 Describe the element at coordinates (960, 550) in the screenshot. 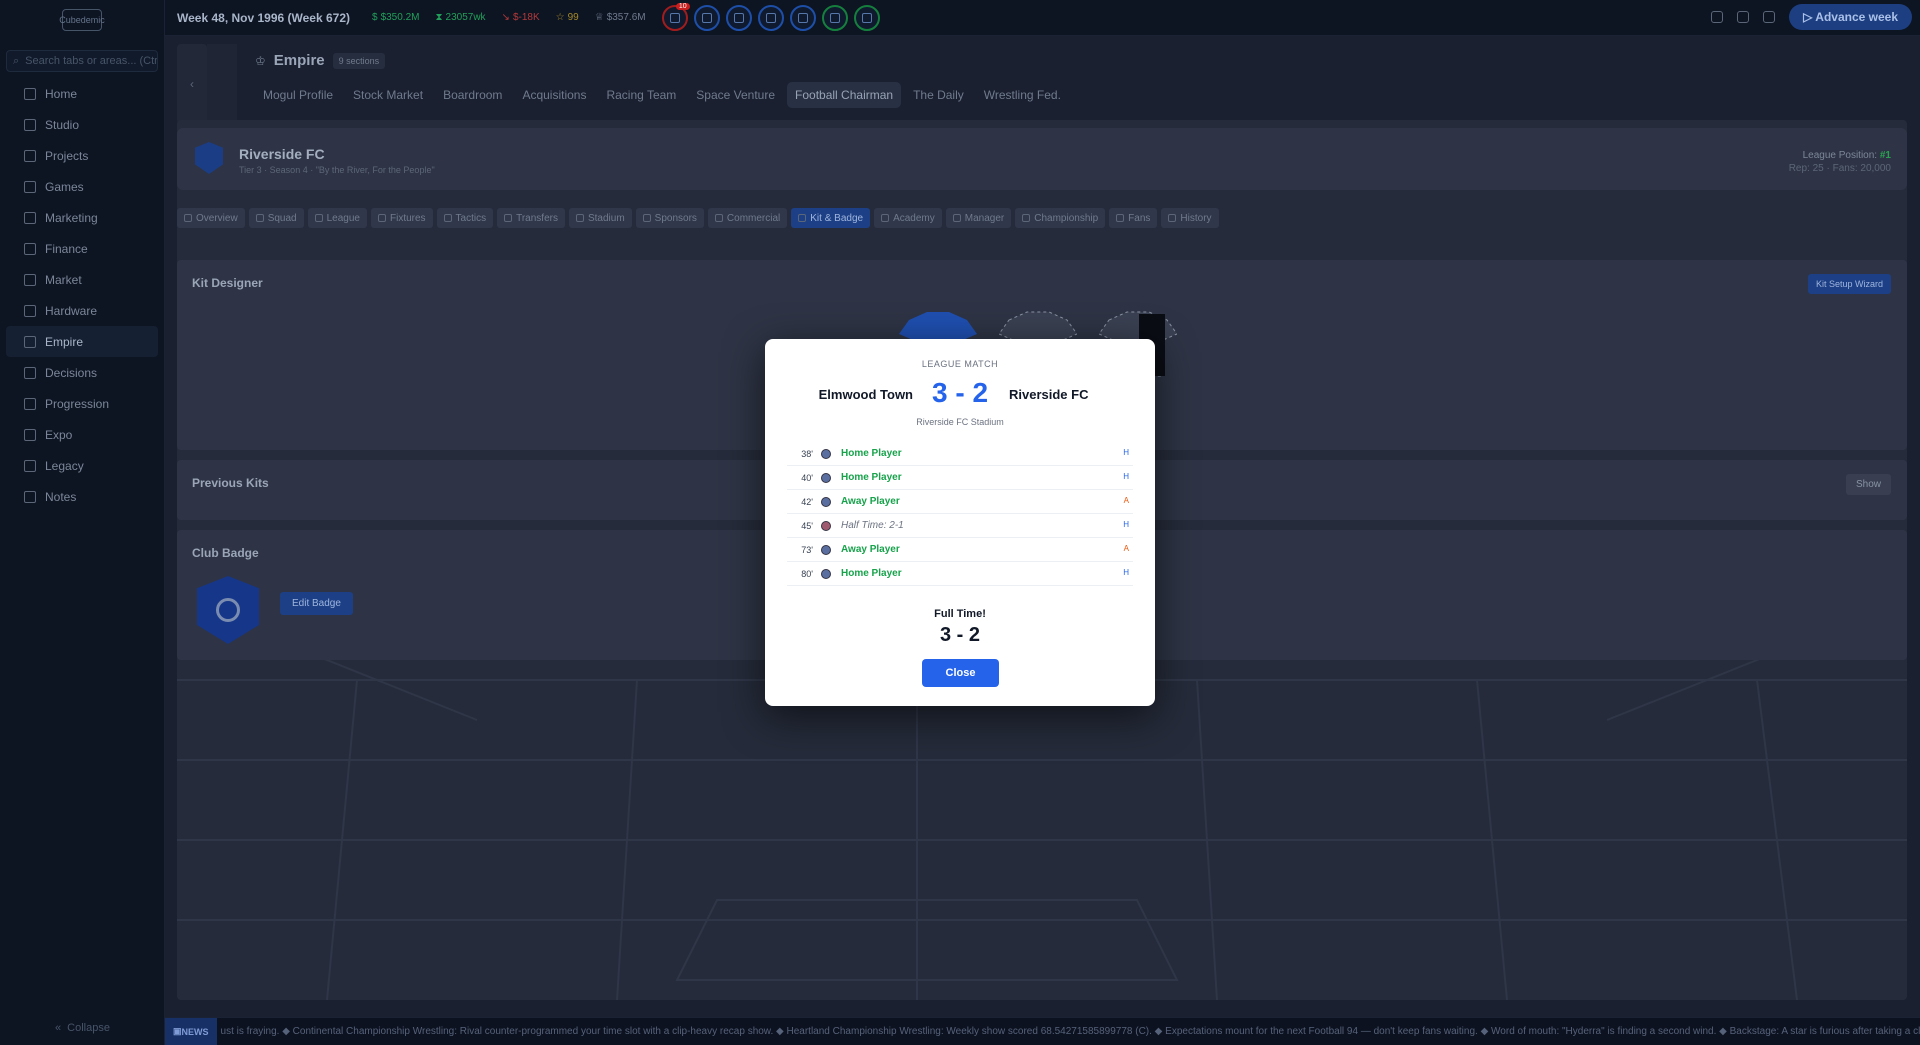

I see `event-row: 73' Away Player A` at that location.